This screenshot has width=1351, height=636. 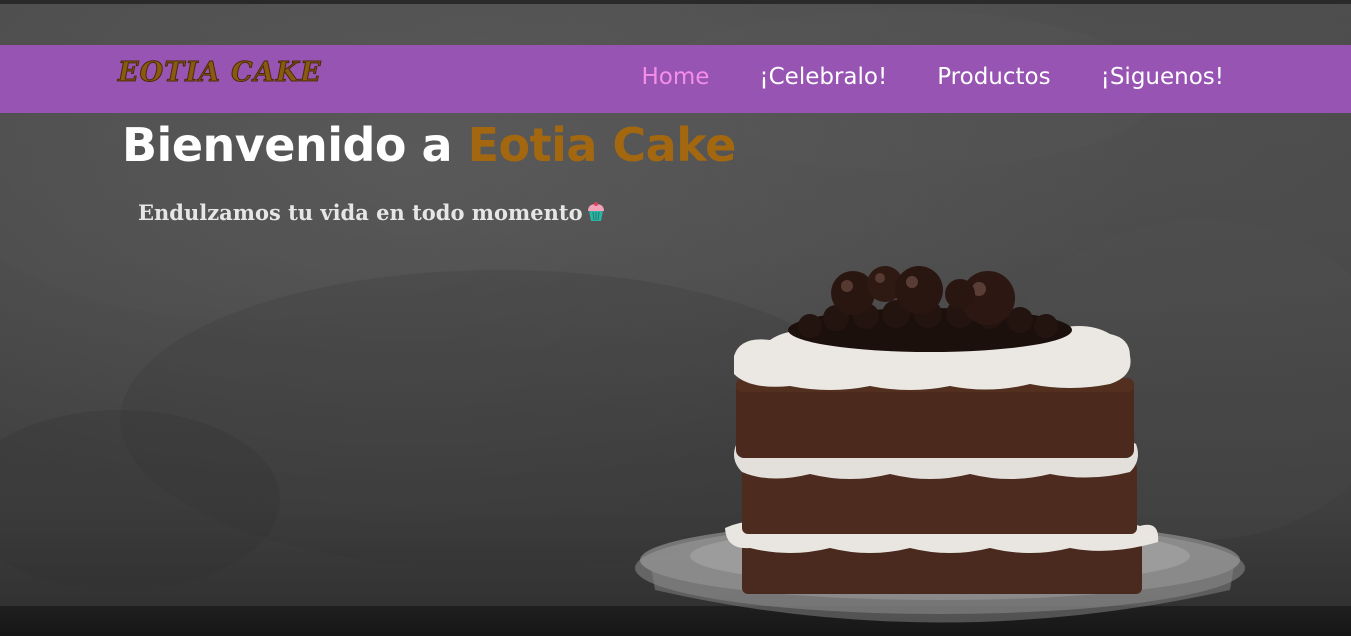 I want to click on cupcake-icon, so click(x=595, y=211).